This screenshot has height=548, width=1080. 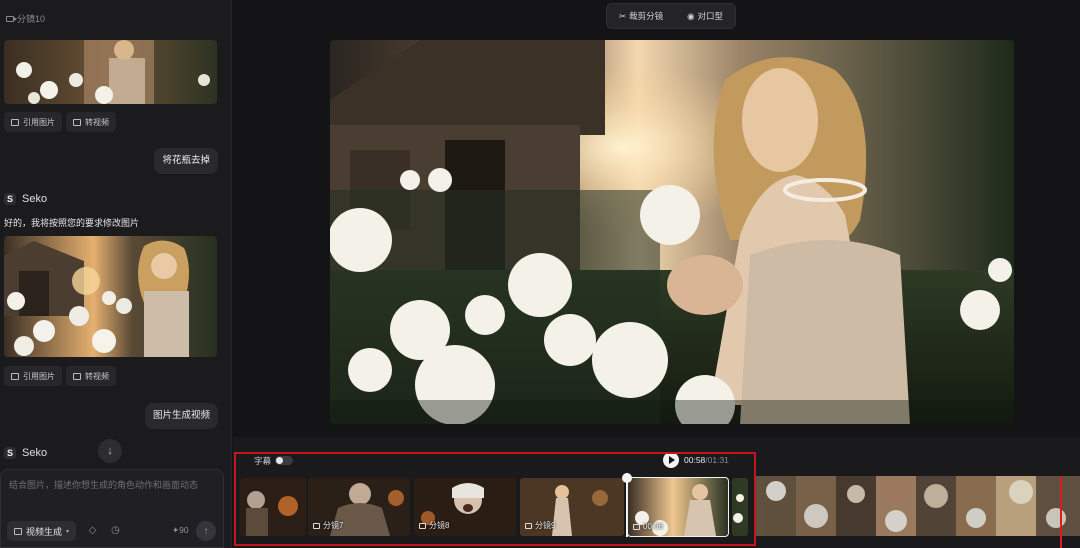 I want to click on bot-reply: 好的，我将按照您的要求修改图片, so click(x=72, y=223).